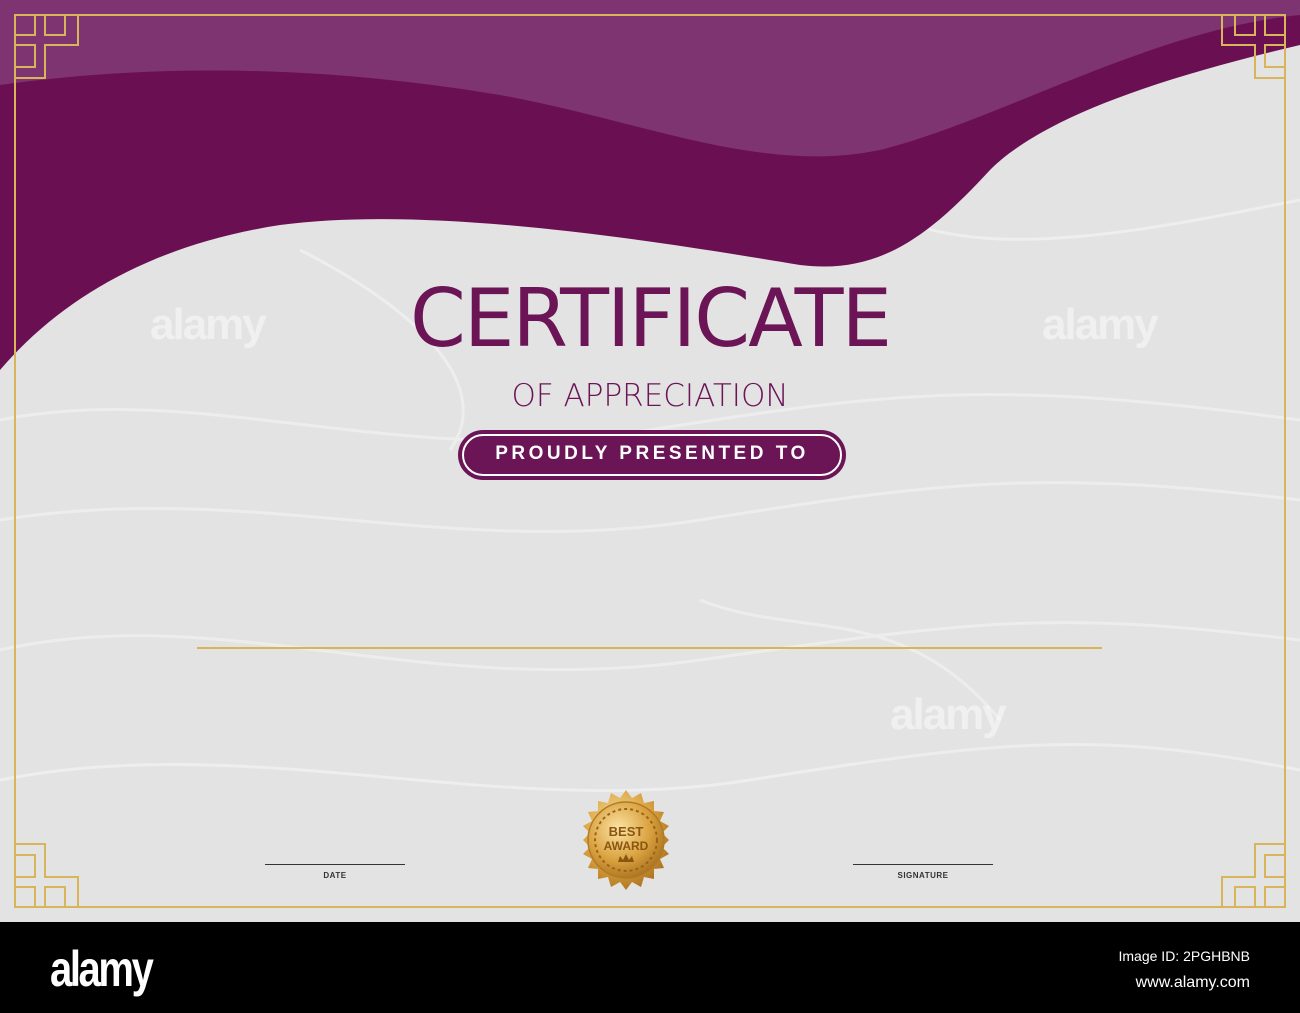 The width and height of the screenshot is (1300, 1013). Describe the element at coordinates (626, 846) in the screenshot. I see `seal-text-2: AWARD` at that location.